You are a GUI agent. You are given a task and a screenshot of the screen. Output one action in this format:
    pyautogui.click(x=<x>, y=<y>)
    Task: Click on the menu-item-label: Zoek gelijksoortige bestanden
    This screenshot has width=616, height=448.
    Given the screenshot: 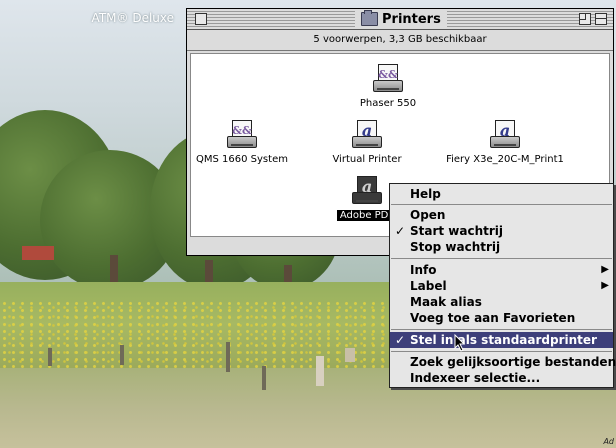 What is the action you would take?
    pyautogui.click(x=513, y=362)
    